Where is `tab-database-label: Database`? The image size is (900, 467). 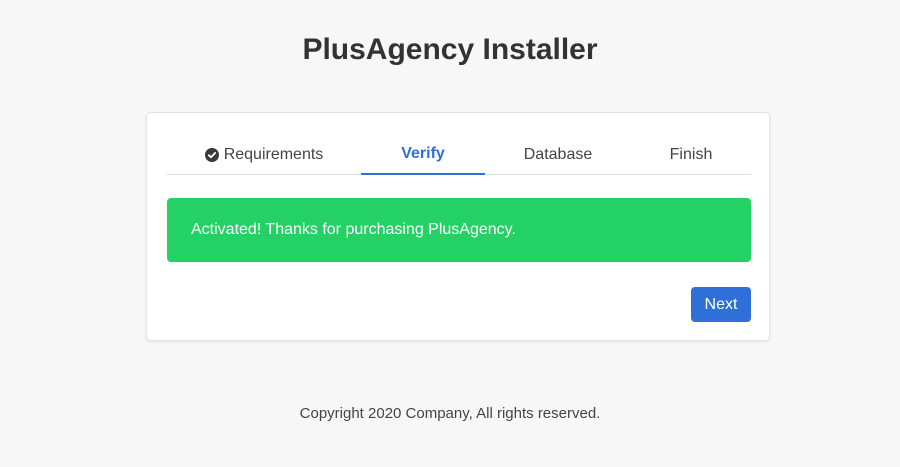
tab-database-label: Database is located at coordinates (558, 154).